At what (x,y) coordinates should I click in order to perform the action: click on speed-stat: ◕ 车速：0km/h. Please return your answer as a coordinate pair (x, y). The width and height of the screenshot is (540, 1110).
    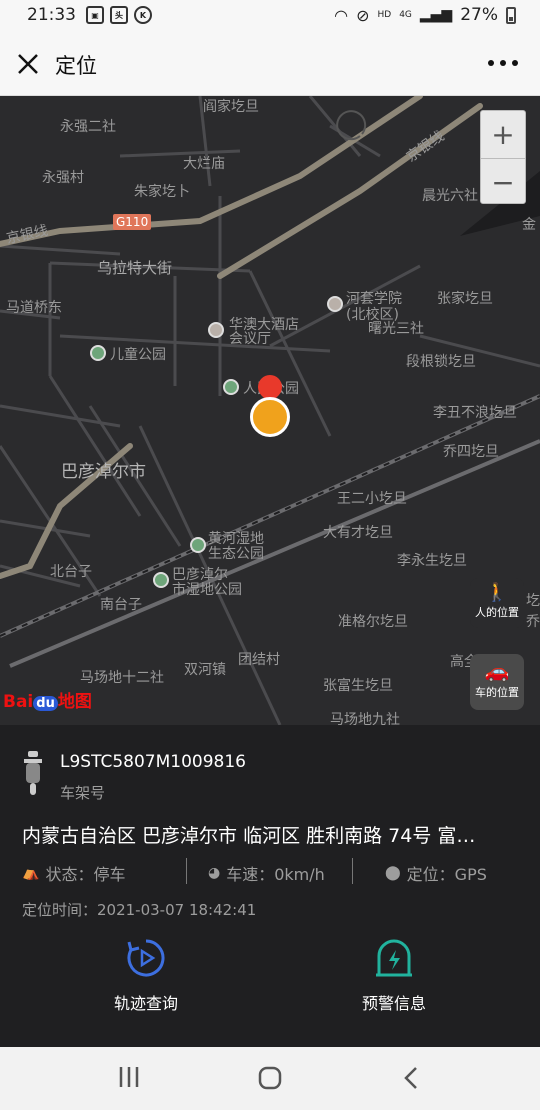
    Looking at the image, I should click on (266, 873).